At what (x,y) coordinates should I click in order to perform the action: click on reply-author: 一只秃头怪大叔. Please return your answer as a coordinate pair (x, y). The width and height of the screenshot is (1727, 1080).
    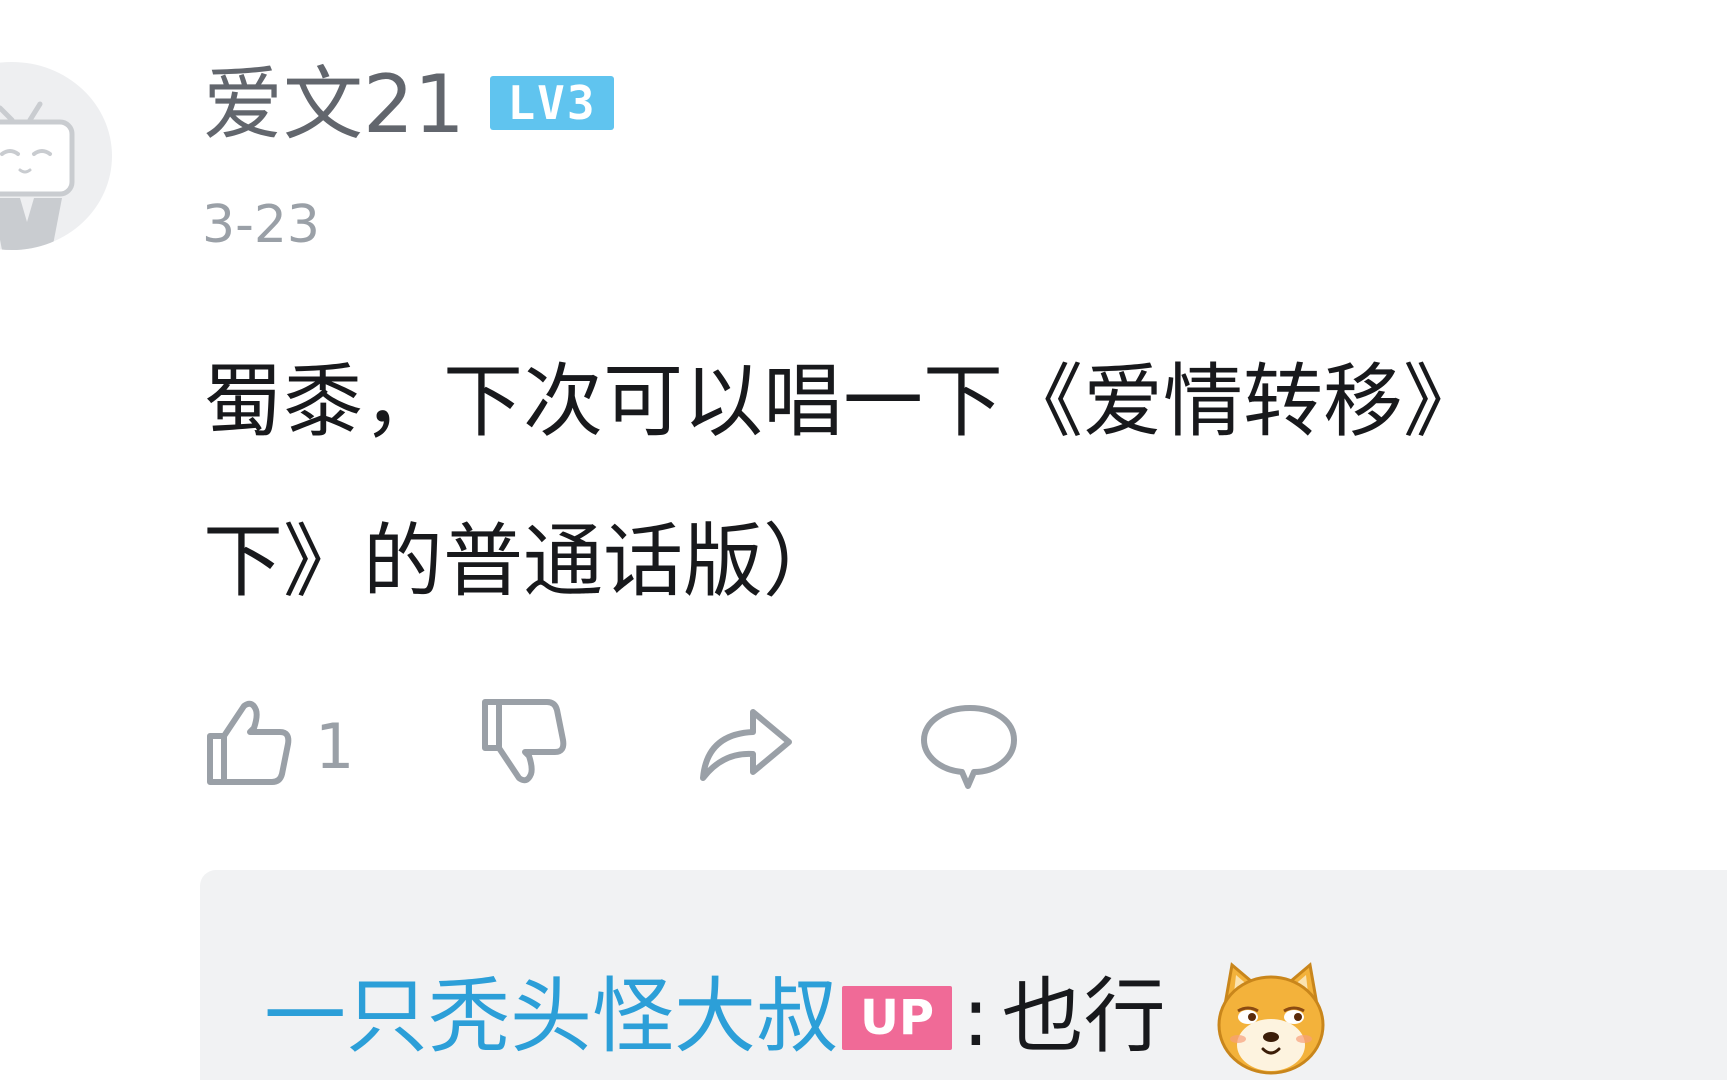
    Looking at the image, I should click on (551, 1017).